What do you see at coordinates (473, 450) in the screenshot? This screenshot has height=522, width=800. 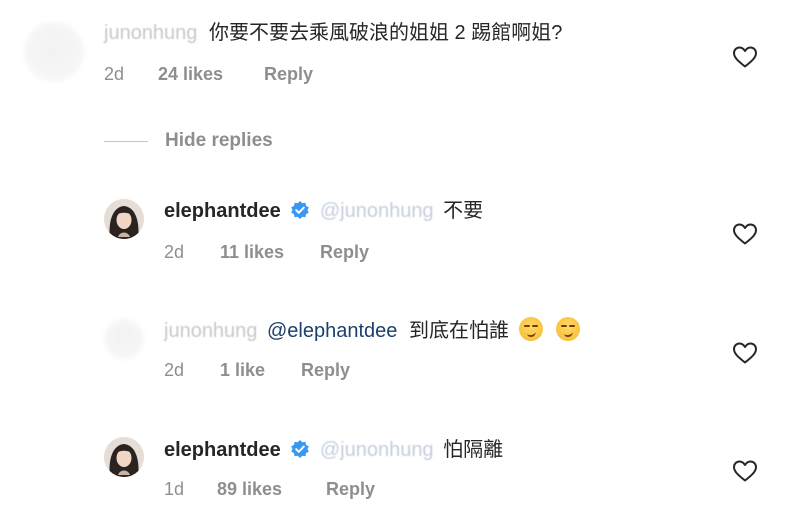 I see `reply-text: 怕隔離` at bounding box center [473, 450].